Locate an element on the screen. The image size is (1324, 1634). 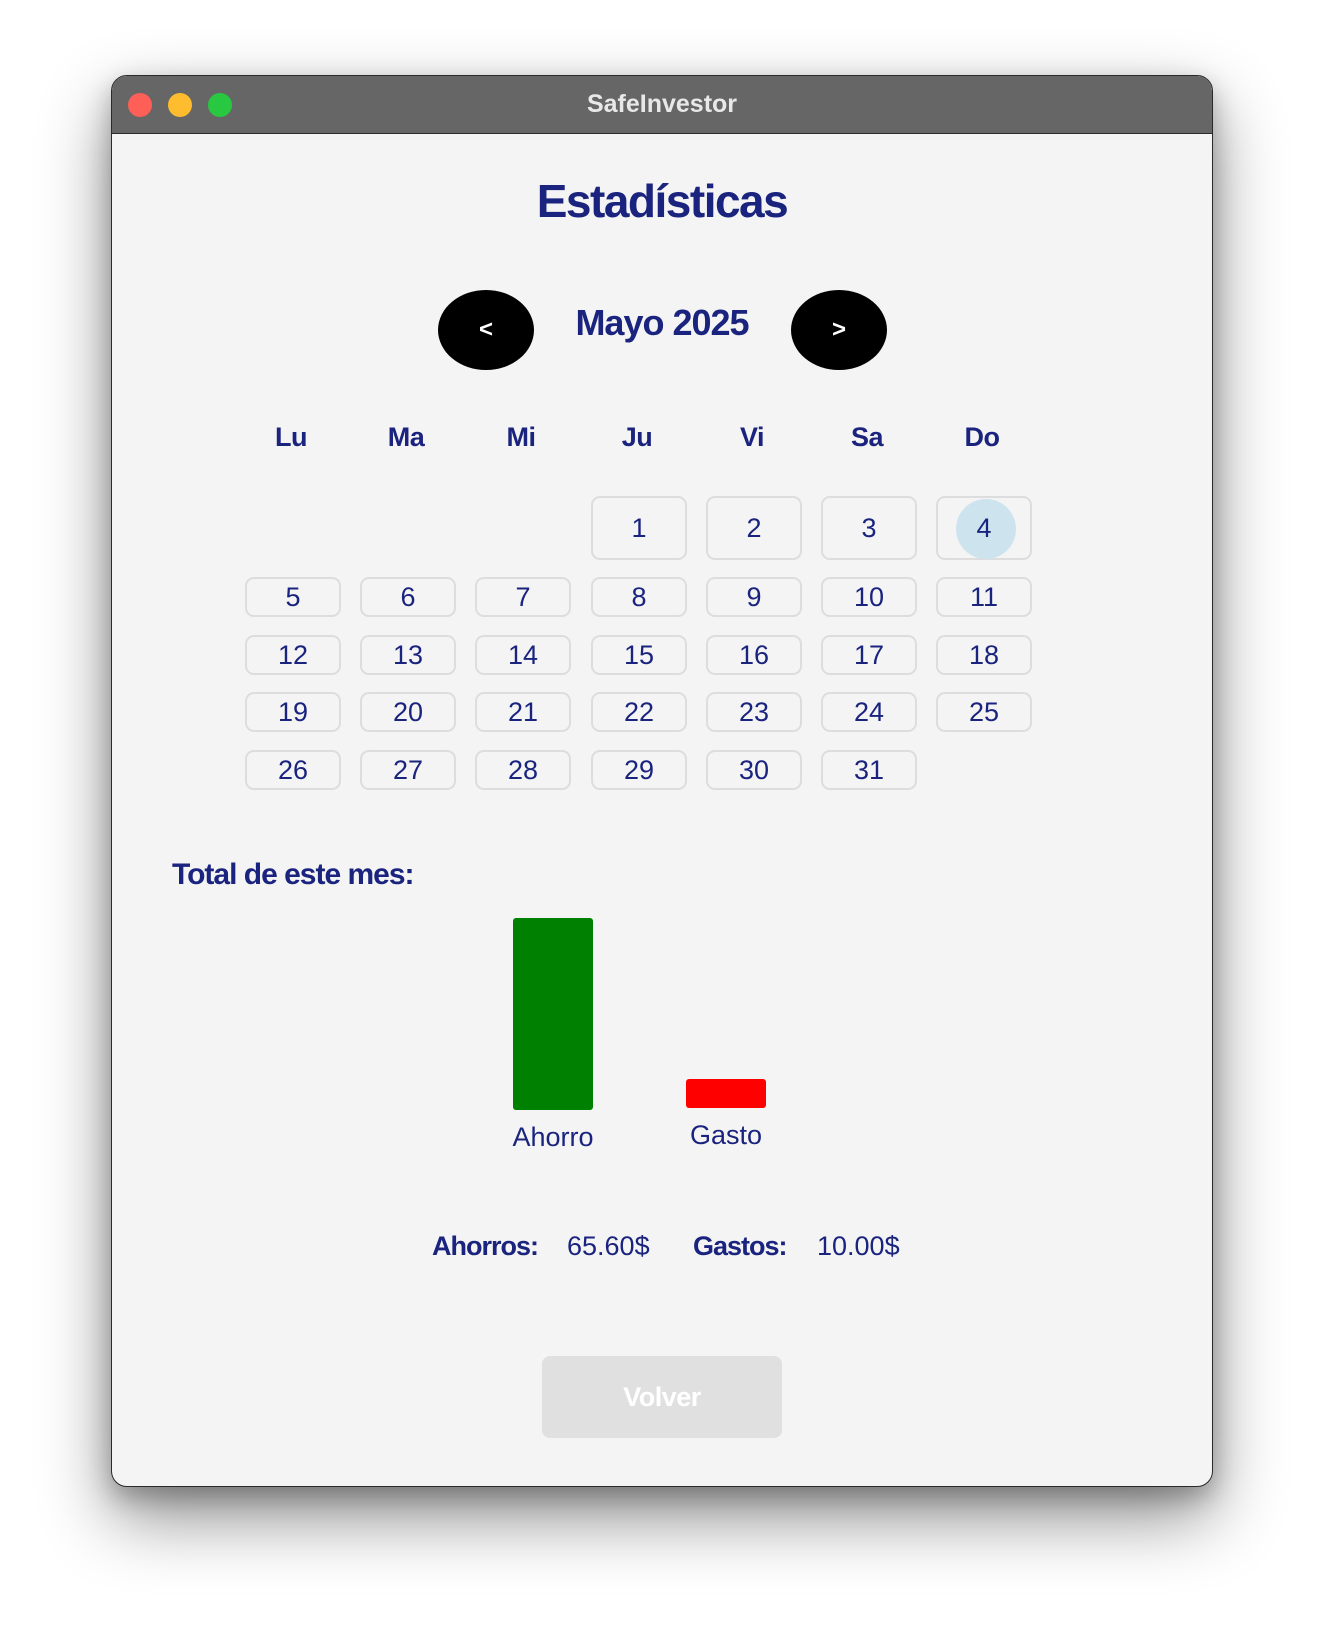
chart-label-ahorro: Ahorro is located at coordinates (553, 1137).